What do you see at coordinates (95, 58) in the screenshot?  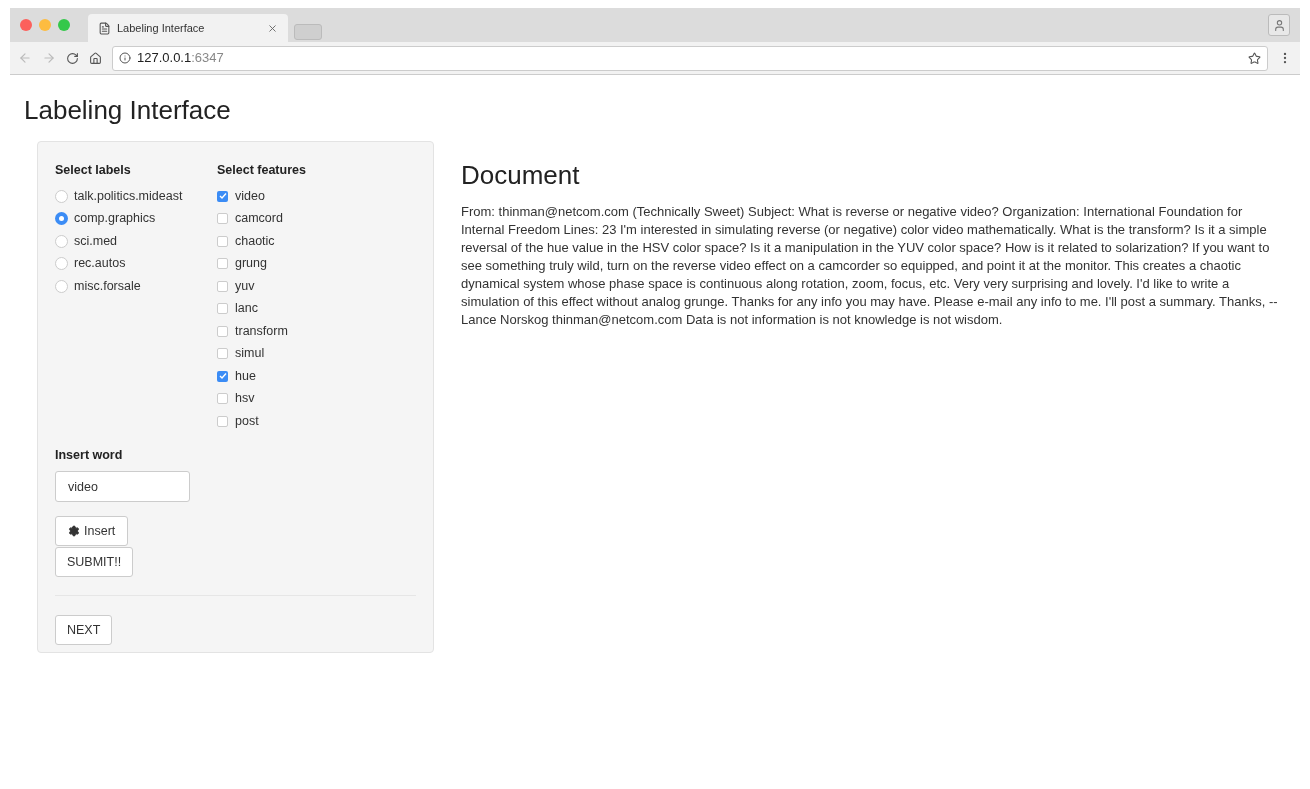 I see `home-icon` at bounding box center [95, 58].